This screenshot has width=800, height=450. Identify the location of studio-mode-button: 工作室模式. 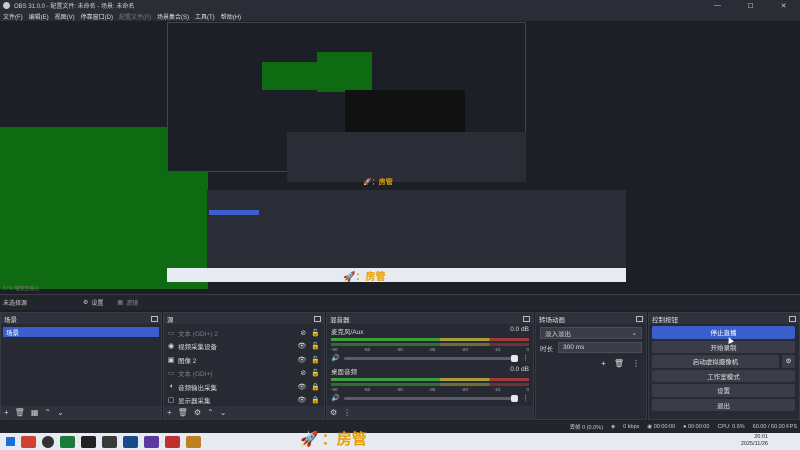
(723, 375).